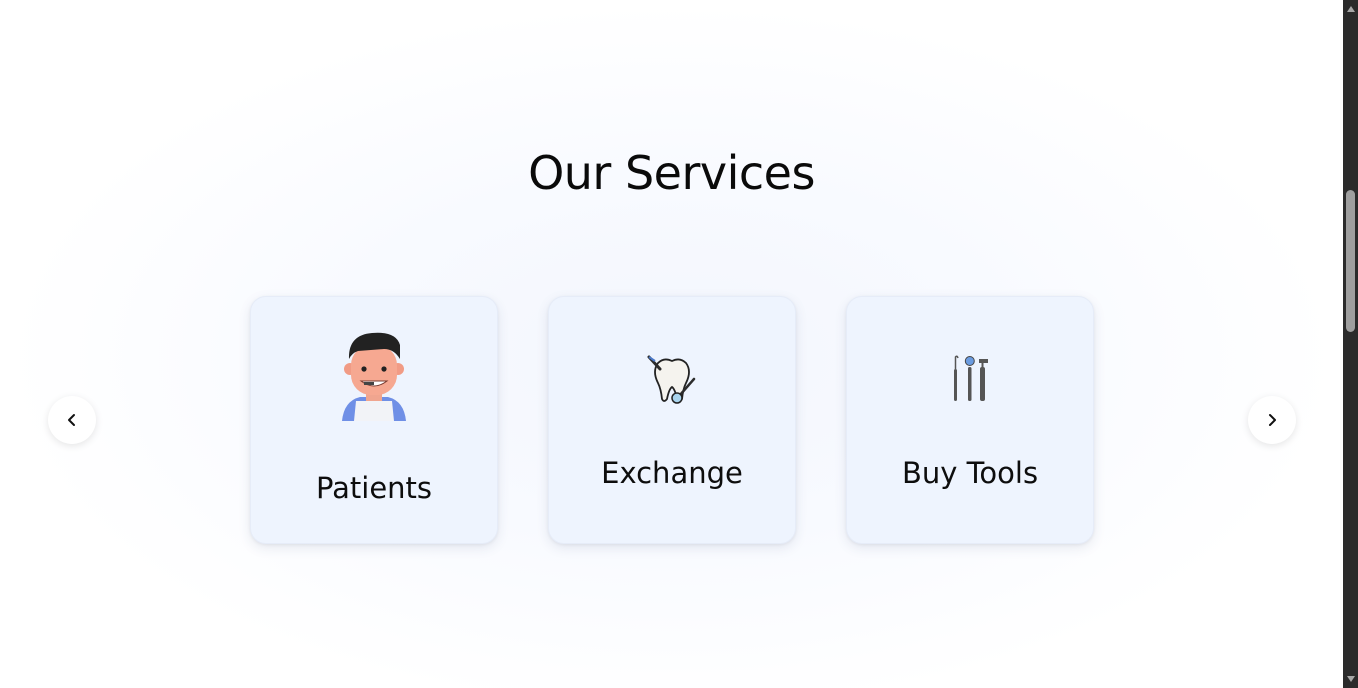 The image size is (1358, 688). What do you see at coordinates (1350, 344) in the screenshot?
I see `vertical-scrollbar` at bounding box center [1350, 344].